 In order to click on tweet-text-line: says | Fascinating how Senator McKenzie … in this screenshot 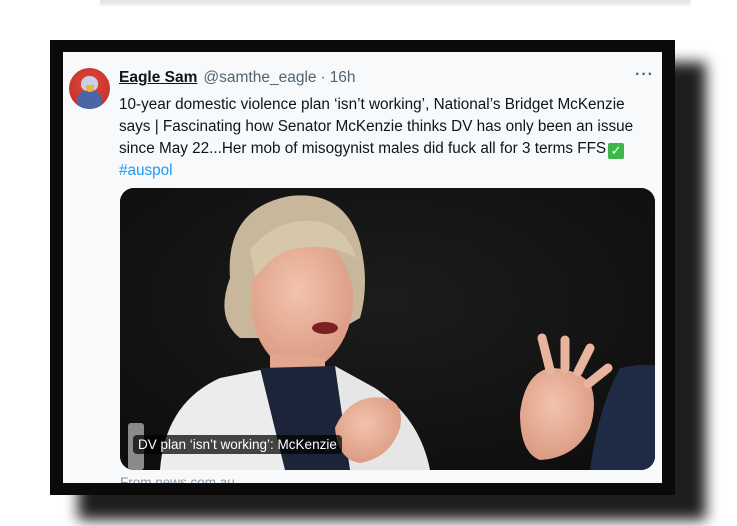, I will do `click(376, 126)`.